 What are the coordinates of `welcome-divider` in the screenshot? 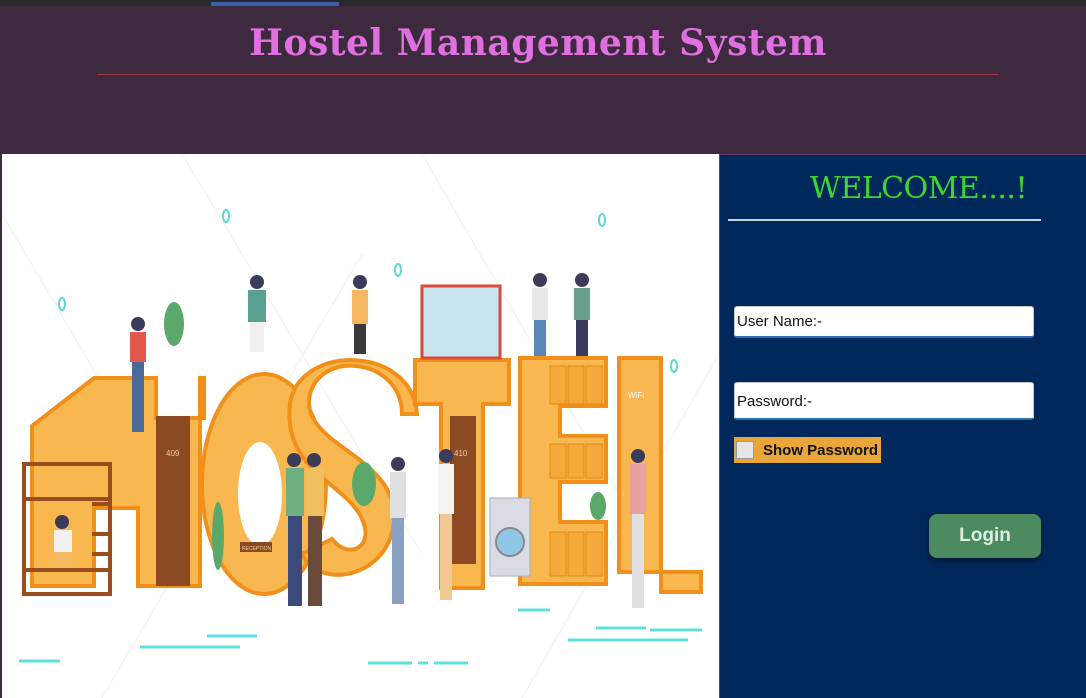 It's located at (884, 220).